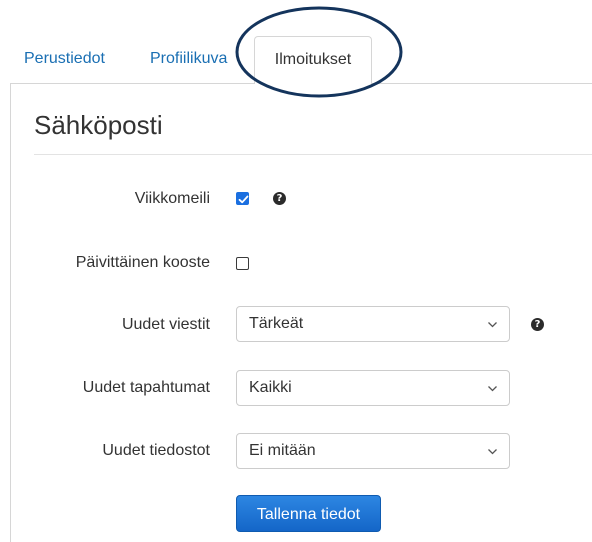  Describe the element at coordinates (279, 198) in the screenshot. I see `weekly-email-help-icon: ?` at that location.